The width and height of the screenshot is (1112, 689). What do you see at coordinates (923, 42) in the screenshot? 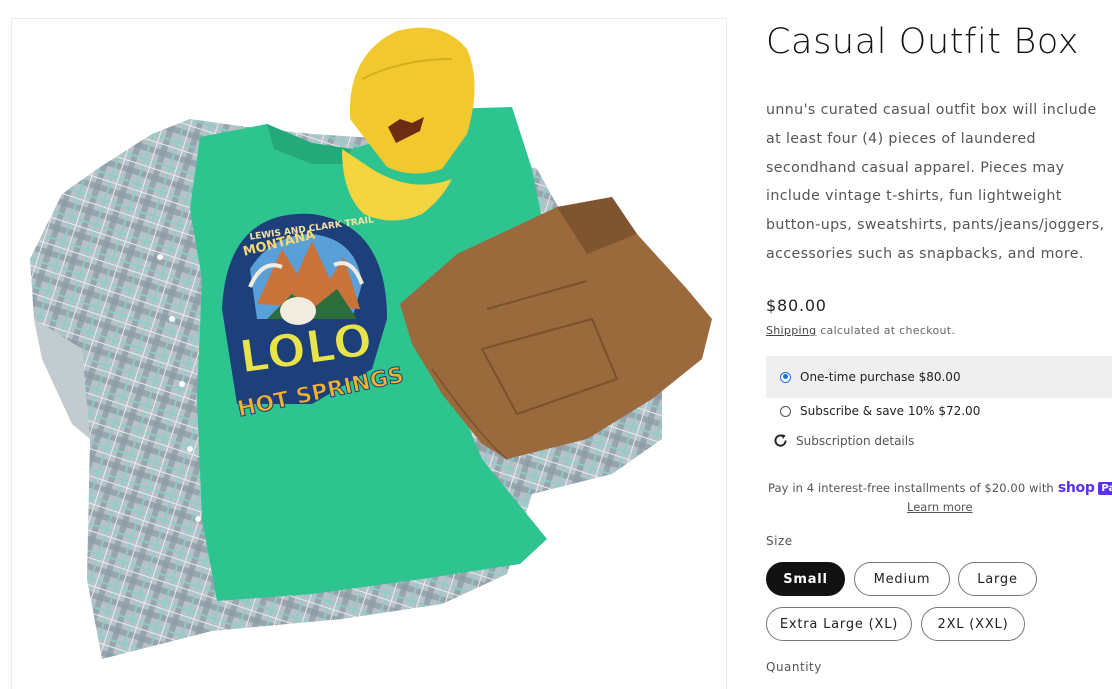
I see `product-title: Casual Outfit Box` at bounding box center [923, 42].